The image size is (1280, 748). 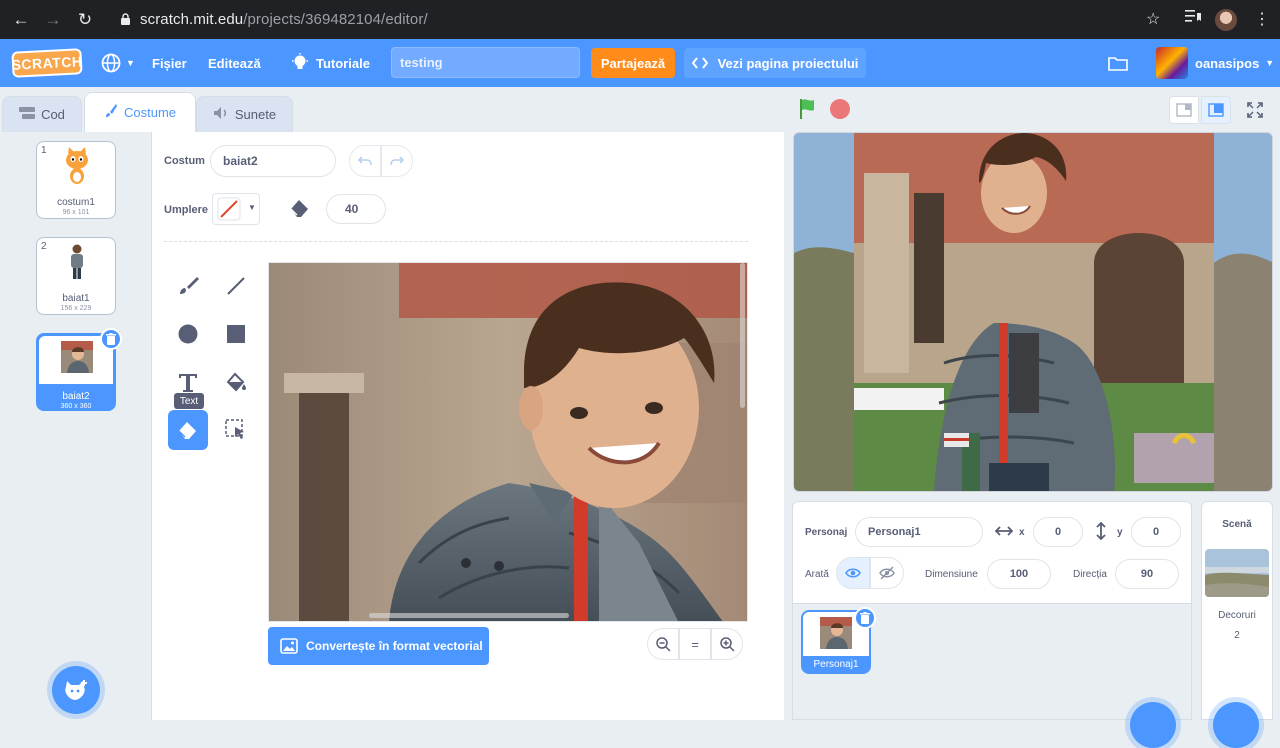 What do you see at coordinates (1153, 725) in the screenshot?
I see `add-sprite-button` at bounding box center [1153, 725].